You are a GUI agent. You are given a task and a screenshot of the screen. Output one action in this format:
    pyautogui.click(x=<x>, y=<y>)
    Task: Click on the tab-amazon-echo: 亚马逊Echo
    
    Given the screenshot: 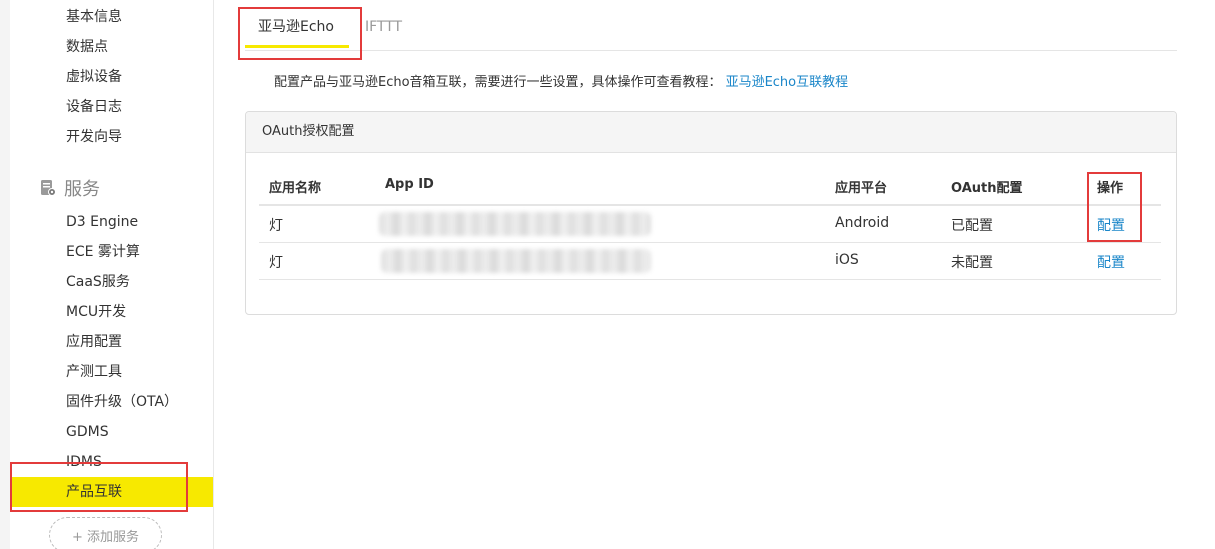 What is the action you would take?
    pyautogui.click(x=296, y=27)
    